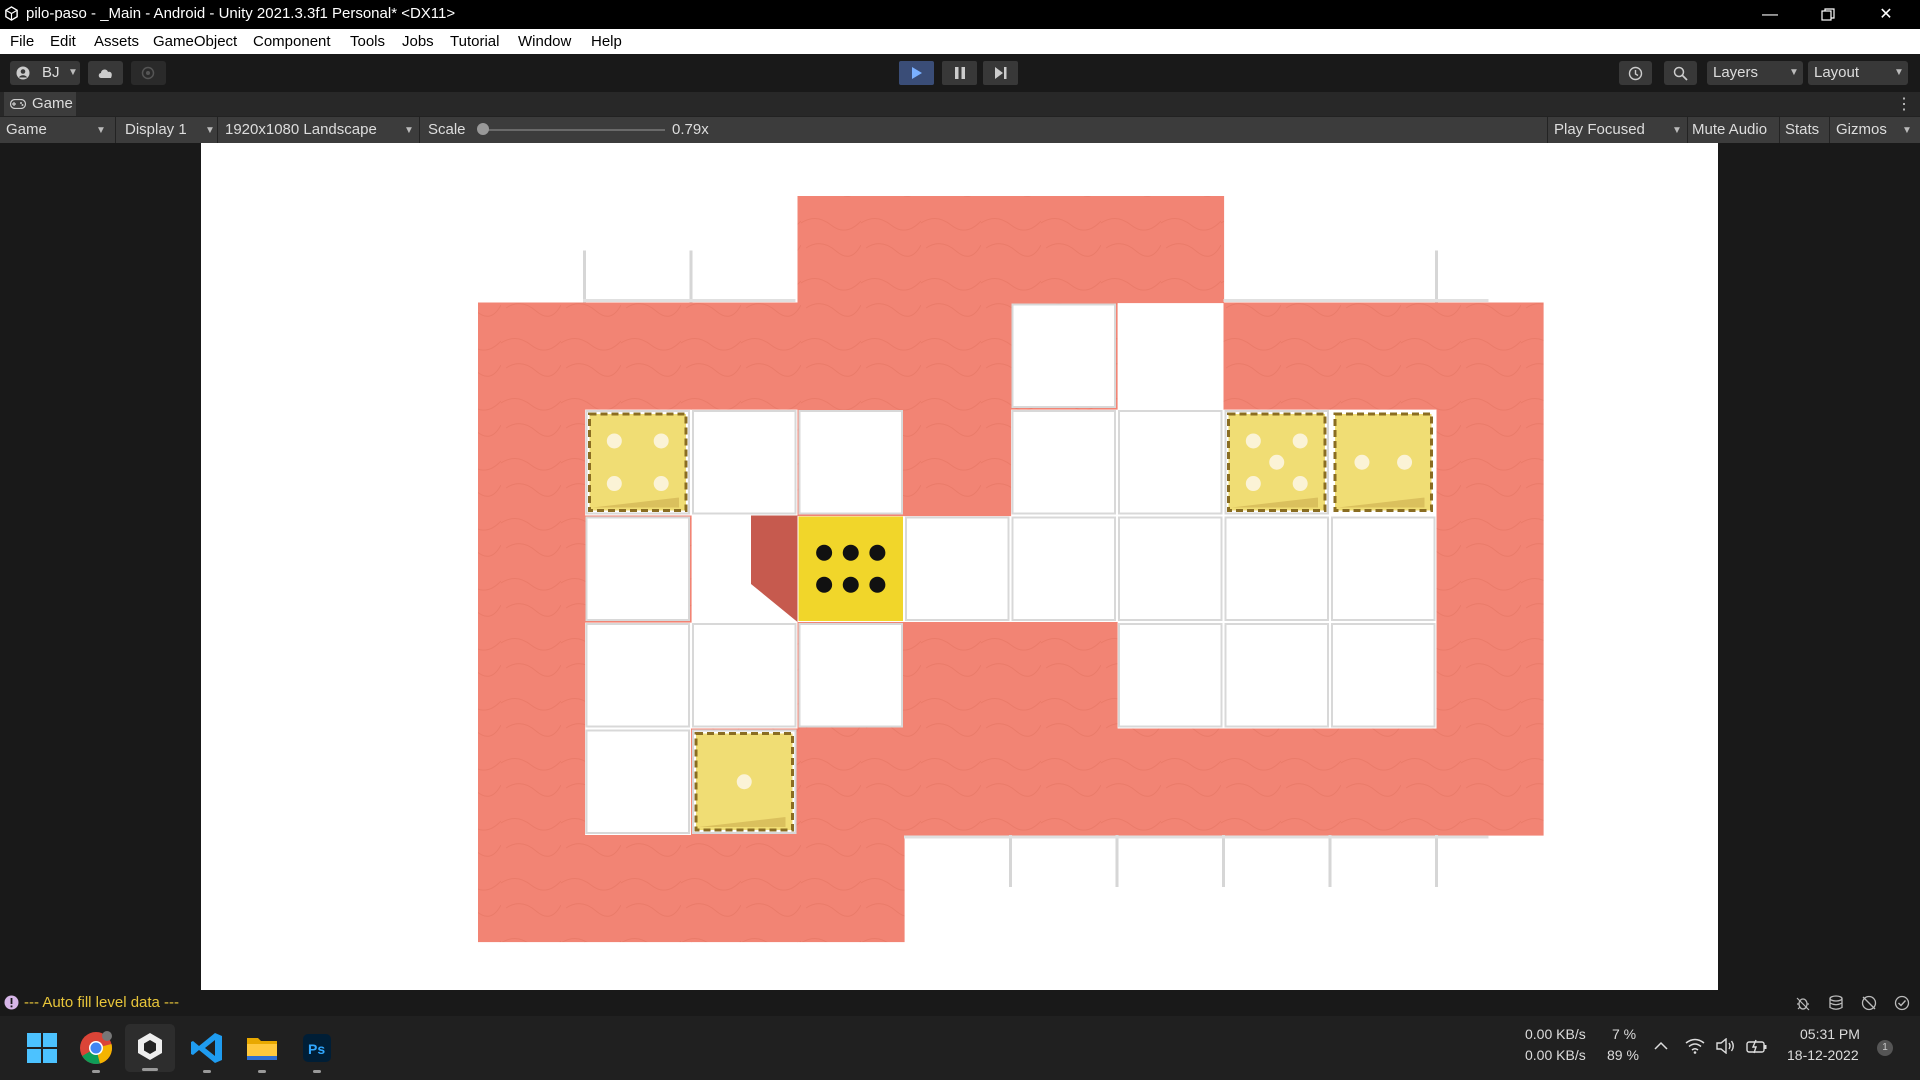  Describe the element at coordinates (207, 1051) in the screenshot. I see `vscode-icon` at that location.